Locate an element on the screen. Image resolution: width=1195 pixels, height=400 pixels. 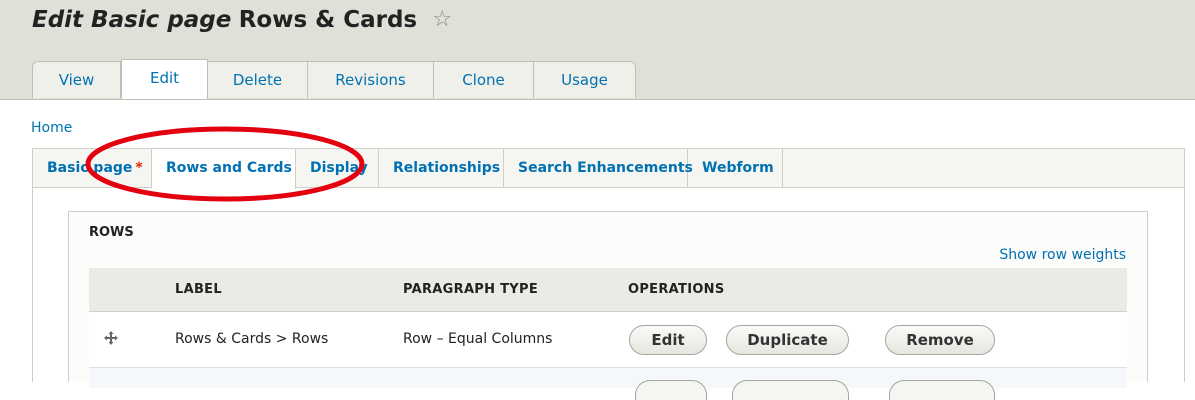
page-title: Edit Basic page Rows & Cards ☆ is located at coordinates (242, 20).